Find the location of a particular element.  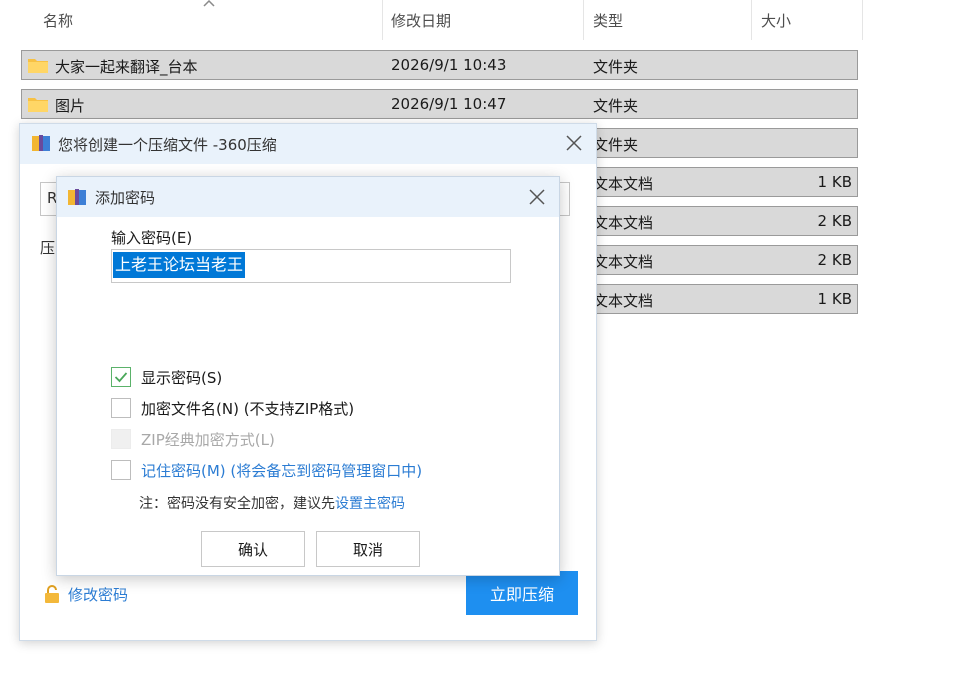

column-header-name: 名称 is located at coordinates (191, 20).